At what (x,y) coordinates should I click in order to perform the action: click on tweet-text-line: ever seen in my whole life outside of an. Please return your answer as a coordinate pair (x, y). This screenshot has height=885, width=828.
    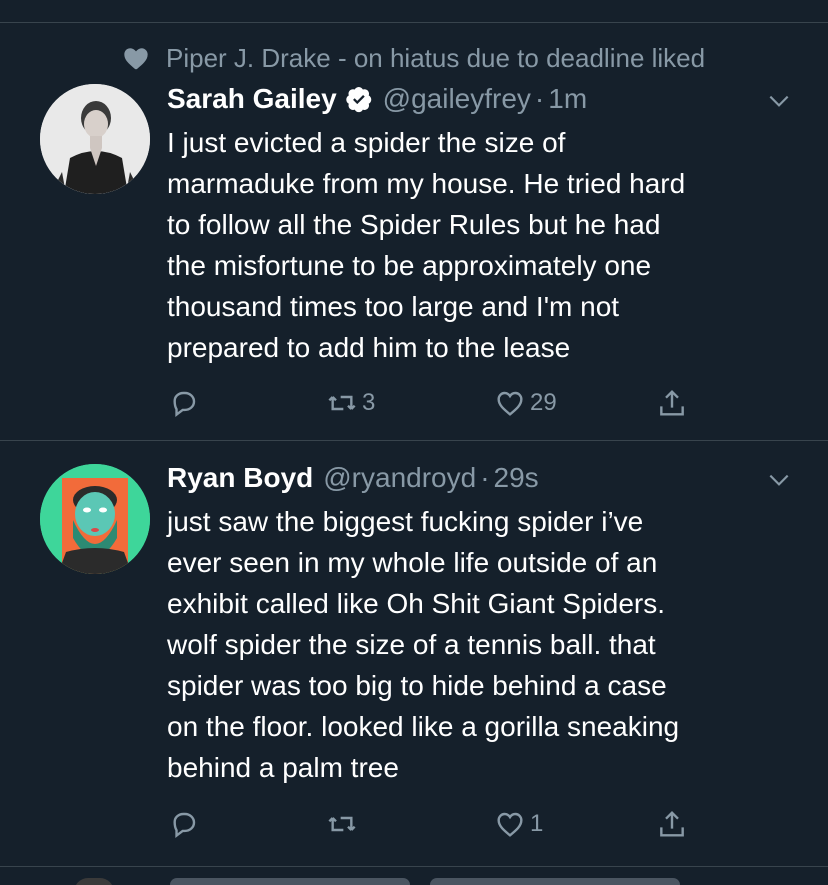
    Looking at the image, I should click on (412, 562).